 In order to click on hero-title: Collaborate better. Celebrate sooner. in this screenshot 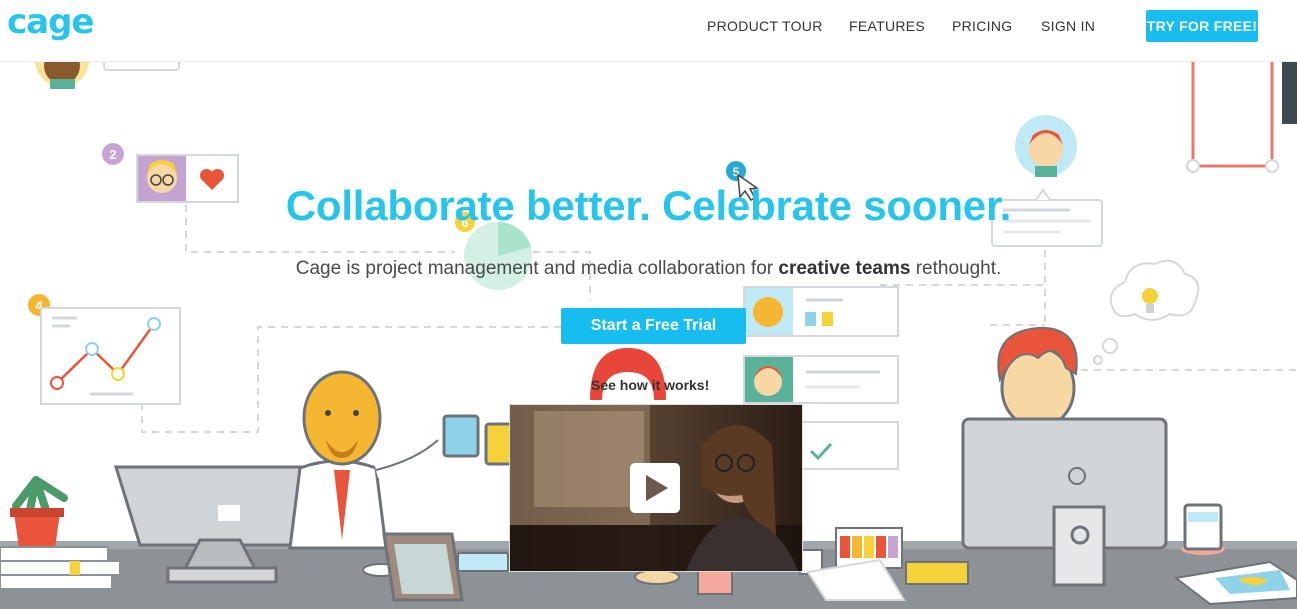, I will do `click(648, 205)`.